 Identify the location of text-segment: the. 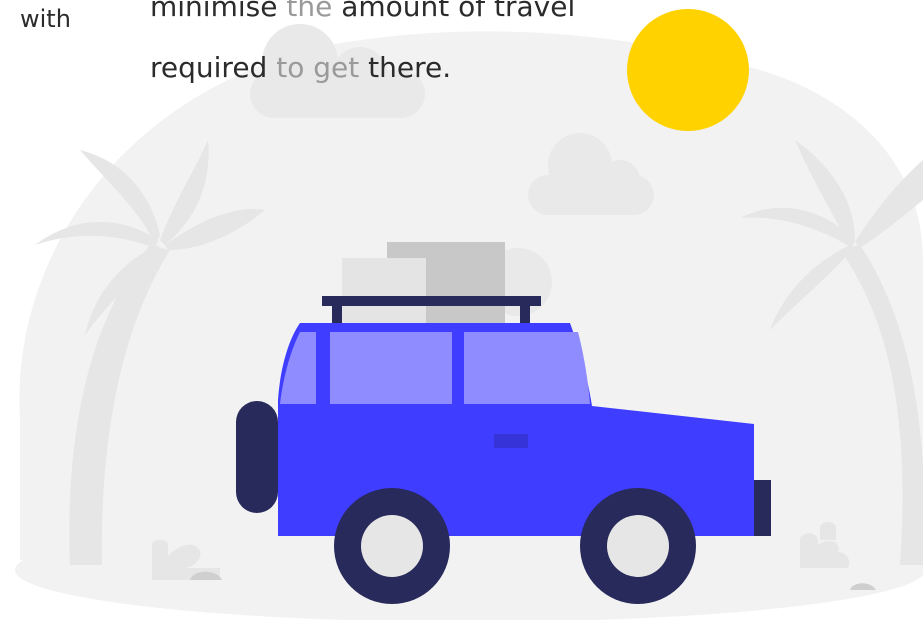
(309, 11).